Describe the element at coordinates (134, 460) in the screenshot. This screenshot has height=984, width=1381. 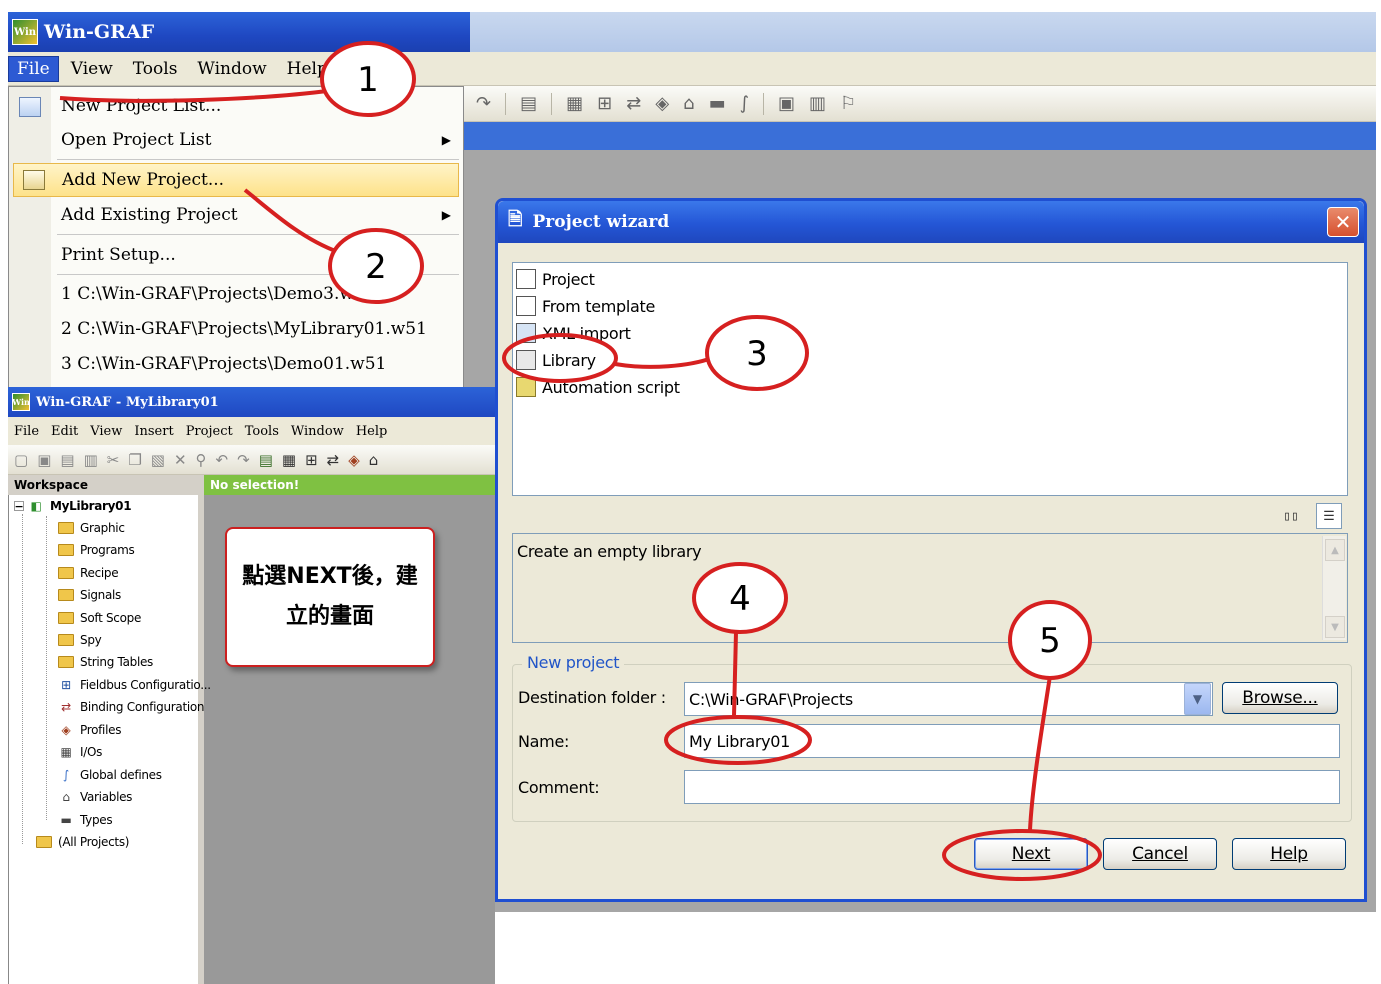
I see `copy-icon: ❐` at that location.